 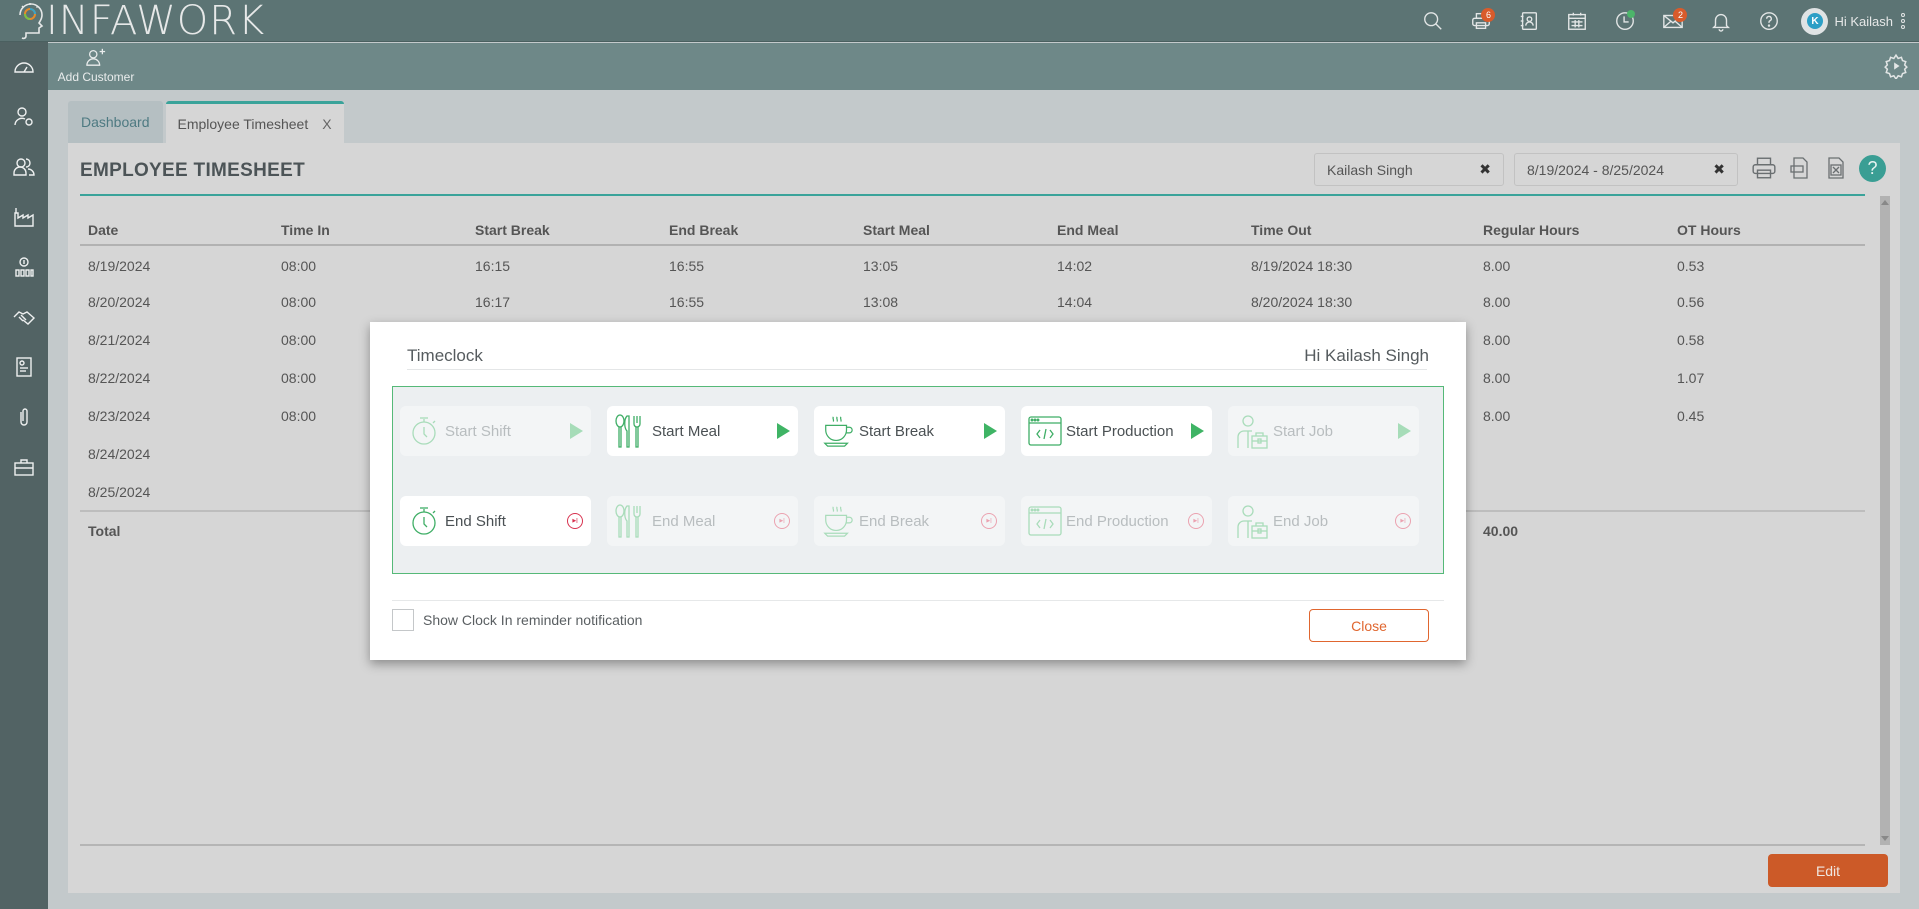 I want to click on start-meal-button: Start Meal, so click(x=702, y=431).